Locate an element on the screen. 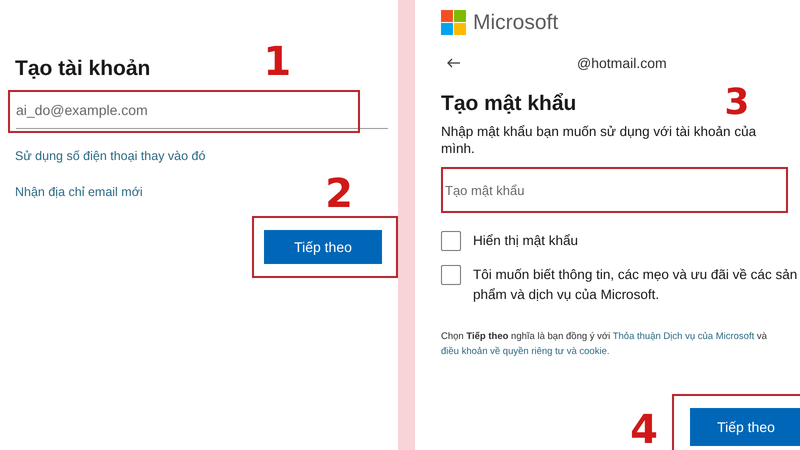  terms-text: và is located at coordinates (761, 336).